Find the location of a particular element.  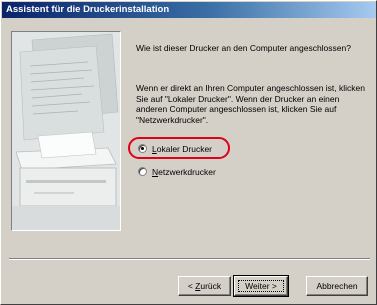

option-network-label: Netzwerkdrucker is located at coordinates (184, 172).